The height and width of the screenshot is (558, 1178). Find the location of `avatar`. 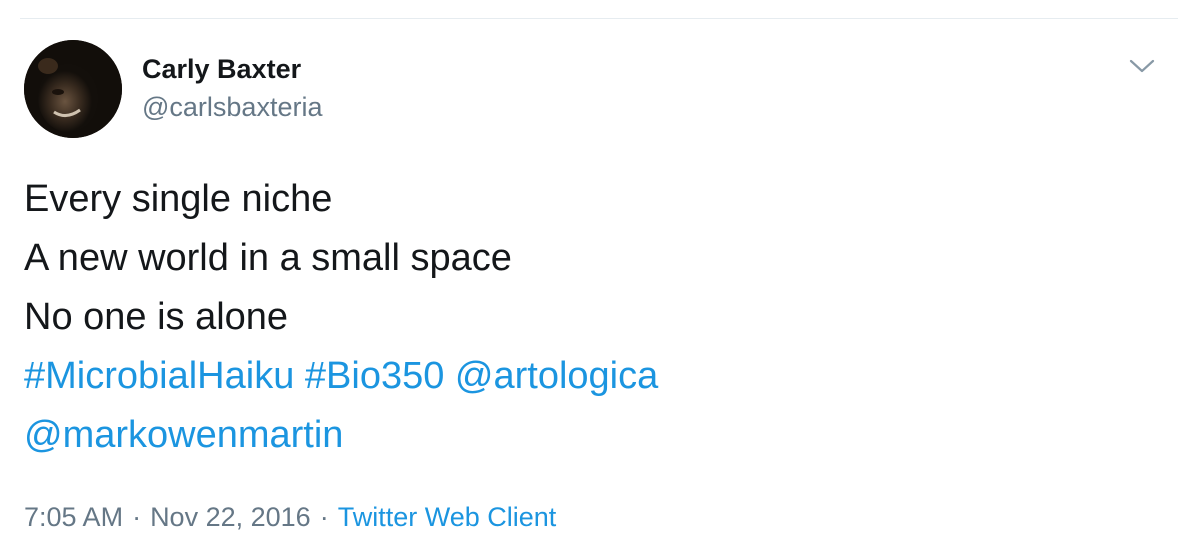

avatar is located at coordinates (73, 89).